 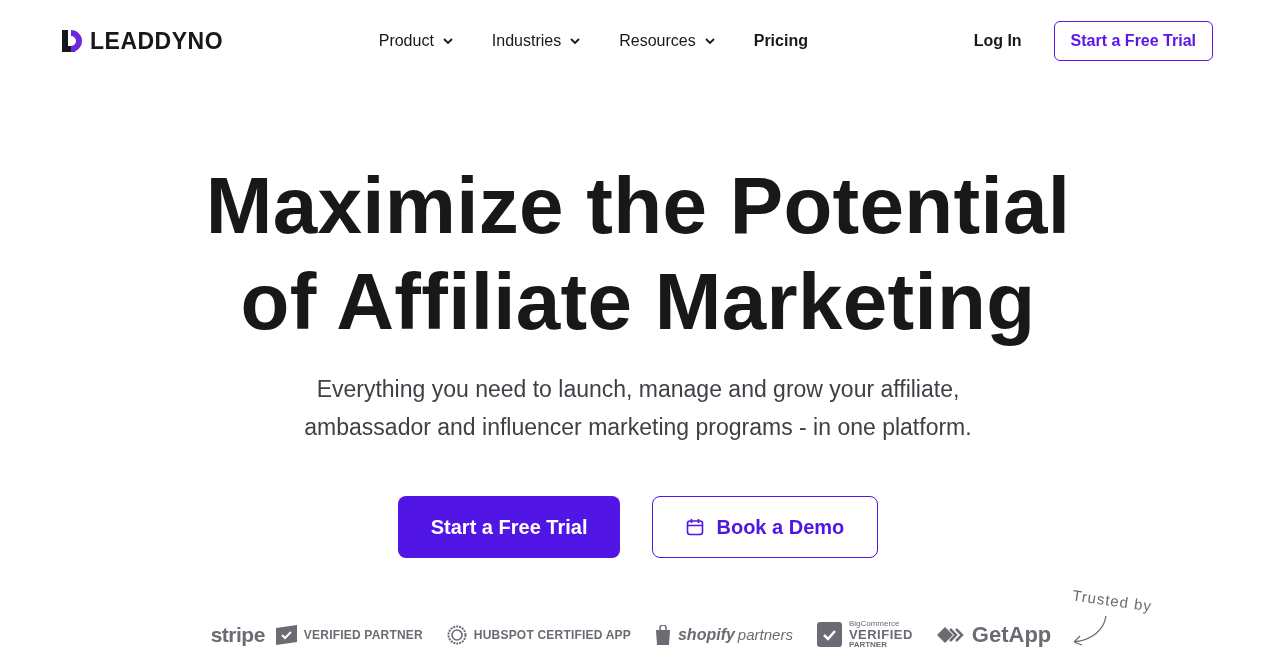 I want to click on badge-text: BigCommerce, so click(x=874, y=624).